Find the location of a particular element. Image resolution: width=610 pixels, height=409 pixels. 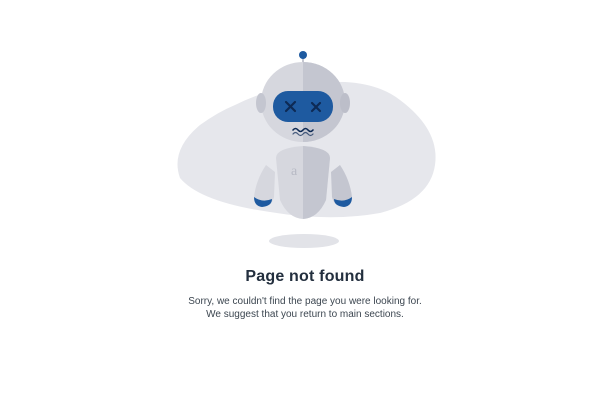

chest-letter: a is located at coordinates (294, 171).